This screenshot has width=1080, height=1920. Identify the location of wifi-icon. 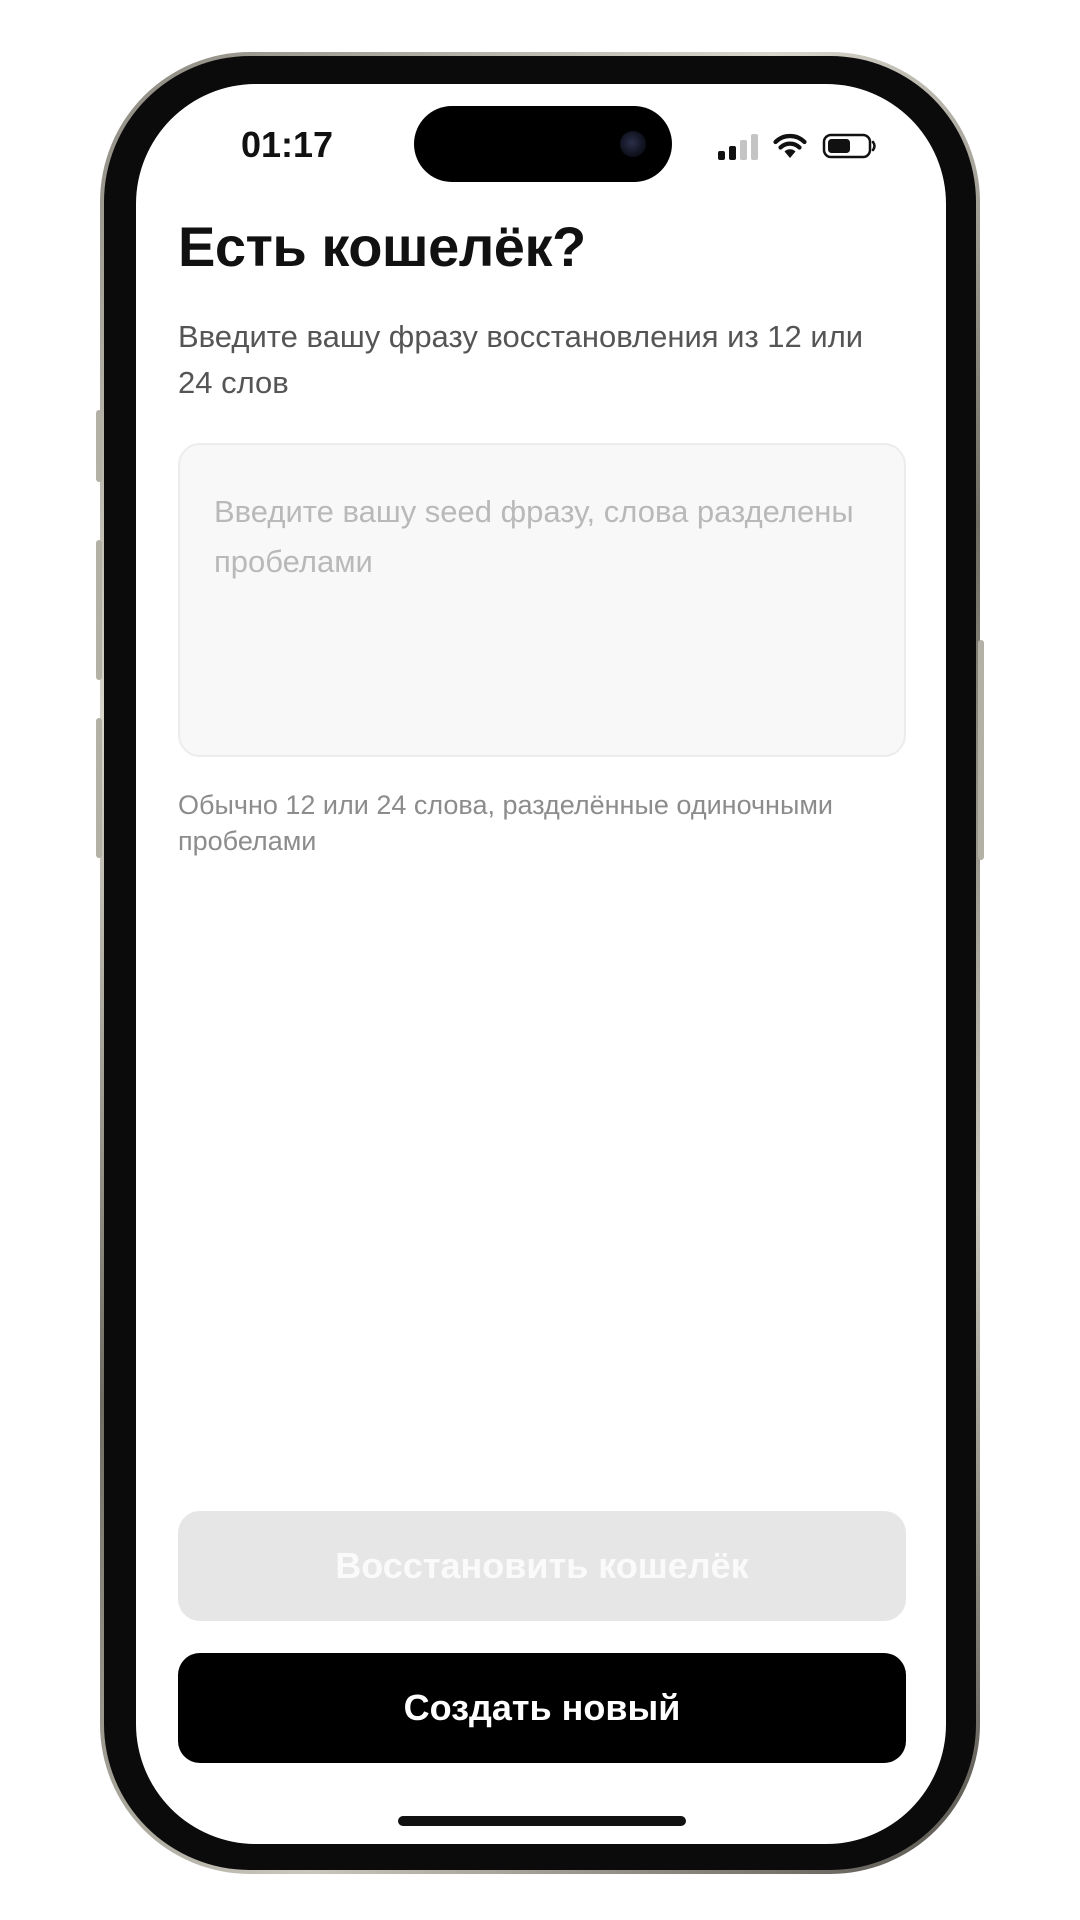
(790, 146).